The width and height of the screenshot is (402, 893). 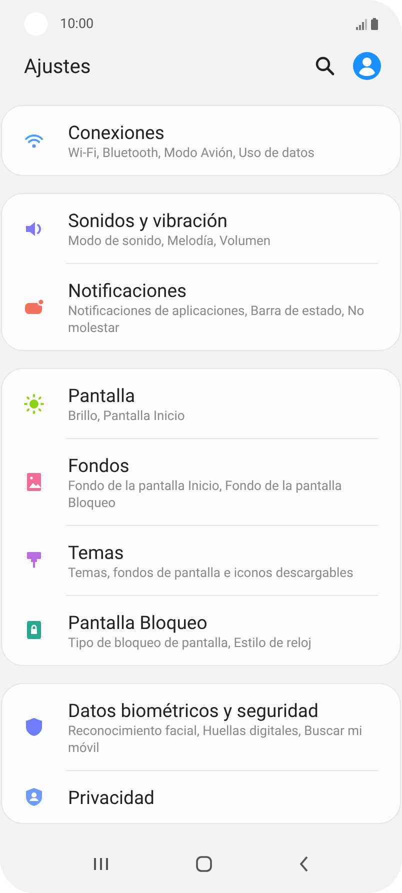 I want to click on item-subtitle: Wi-Fi, Bluetooth, Modo Avión, Uso de datos, so click(x=192, y=153).